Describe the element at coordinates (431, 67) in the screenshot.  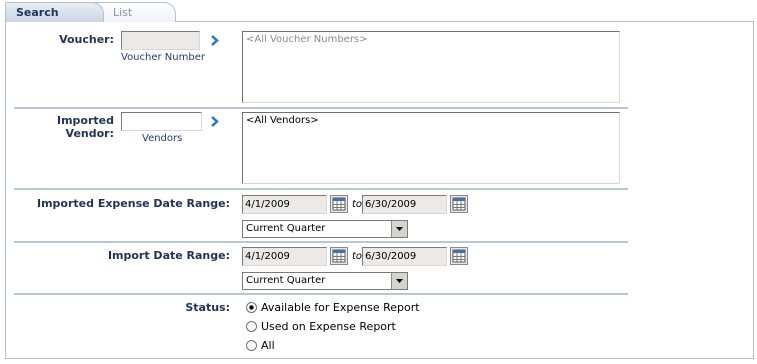
I see `voucher-listbox: <All Voucher Numbers>` at that location.